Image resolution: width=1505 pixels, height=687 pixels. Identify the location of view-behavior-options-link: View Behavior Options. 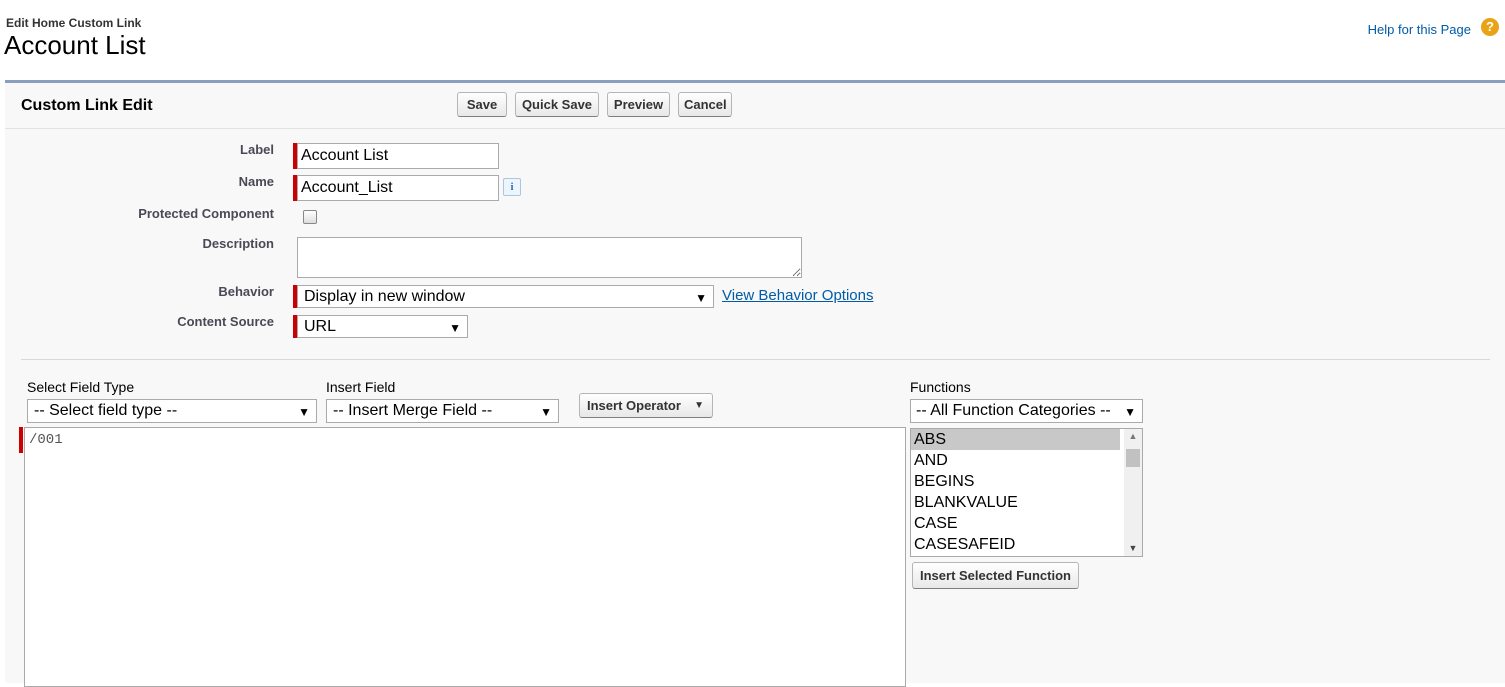
(797, 295).